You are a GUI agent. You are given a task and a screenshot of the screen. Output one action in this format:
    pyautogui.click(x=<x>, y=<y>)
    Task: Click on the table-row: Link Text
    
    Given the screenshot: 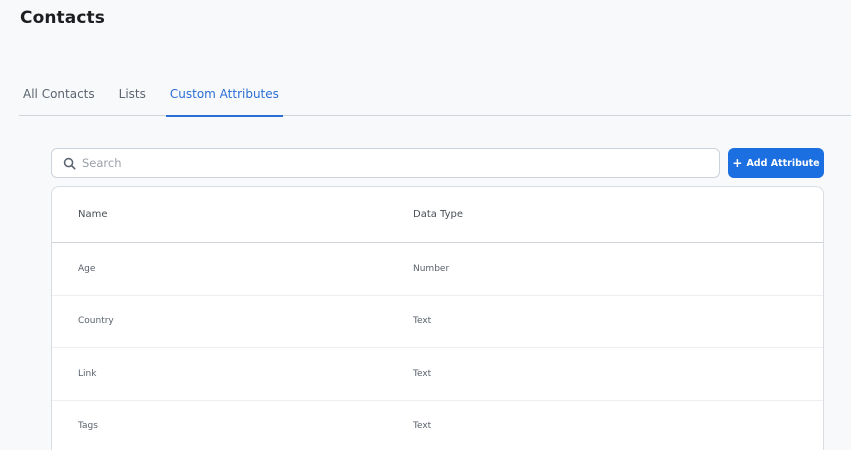 What is the action you would take?
    pyautogui.click(x=437, y=374)
    